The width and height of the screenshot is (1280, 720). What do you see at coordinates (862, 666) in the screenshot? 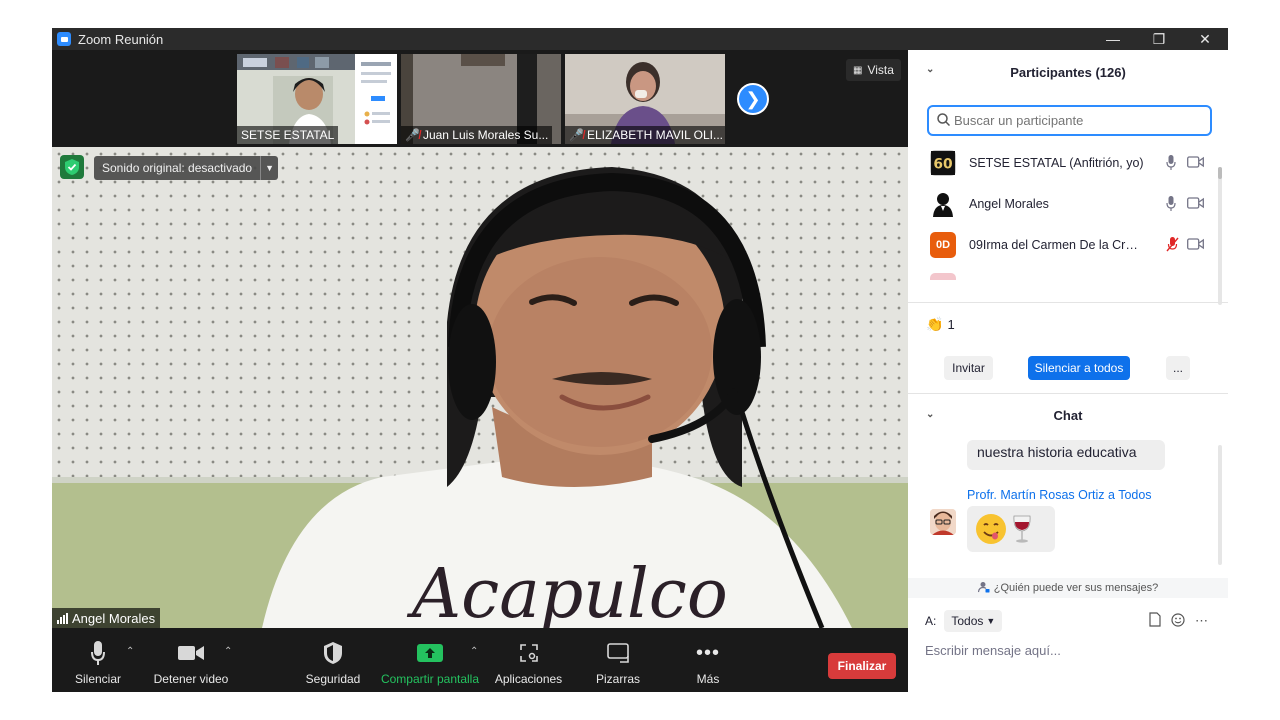
I see `end-meeting-button: Finalizar` at bounding box center [862, 666].